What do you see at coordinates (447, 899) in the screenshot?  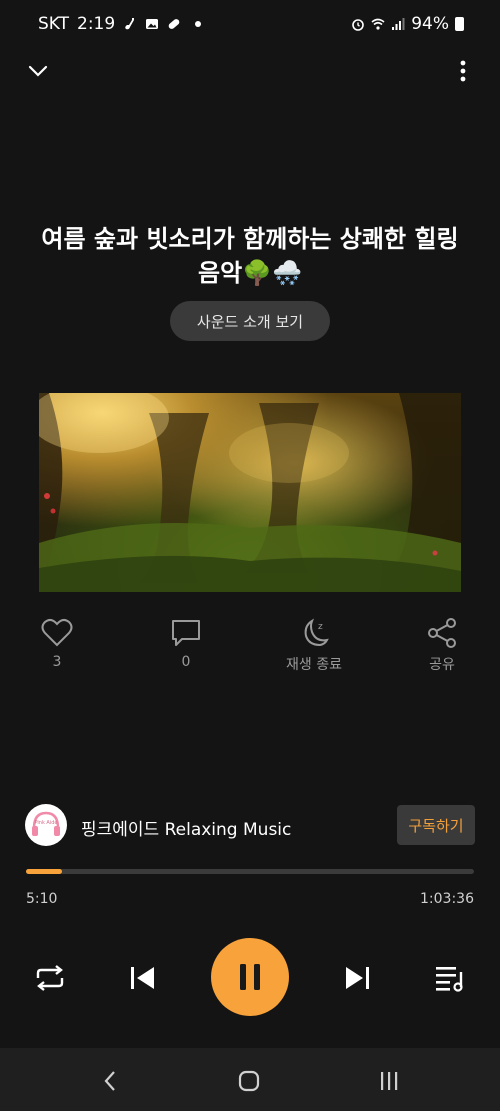 I see `total-duration: 1:03:36` at bounding box center [447, 899].